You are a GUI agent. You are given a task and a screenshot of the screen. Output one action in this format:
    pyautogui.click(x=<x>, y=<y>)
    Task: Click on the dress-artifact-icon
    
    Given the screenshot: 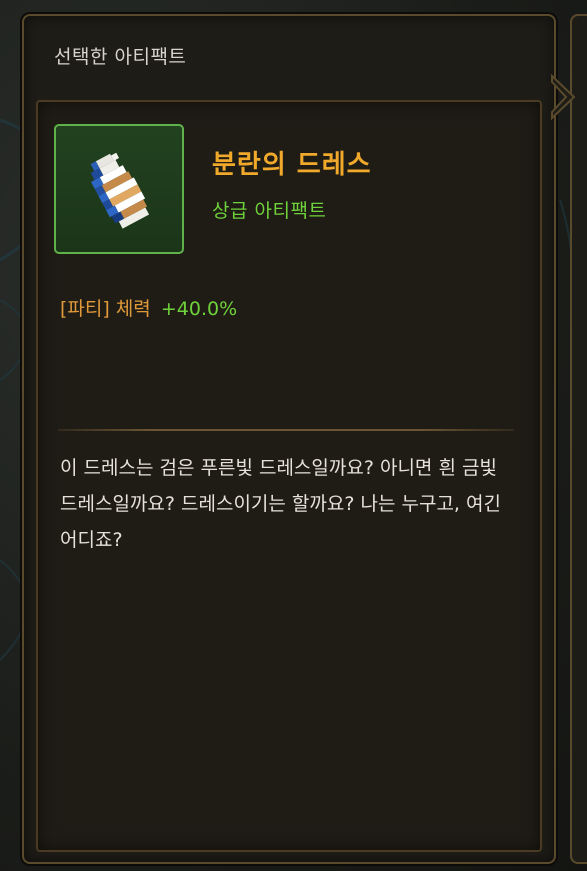 What is the action you would take?
    pyautogui.click(x=120, y=190)
    